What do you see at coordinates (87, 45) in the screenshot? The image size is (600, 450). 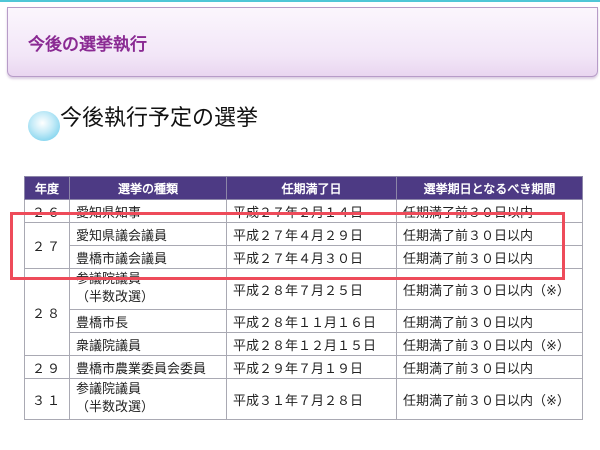 I see `page-title: 今後の選挙執行` at bounding box center [87, 45].